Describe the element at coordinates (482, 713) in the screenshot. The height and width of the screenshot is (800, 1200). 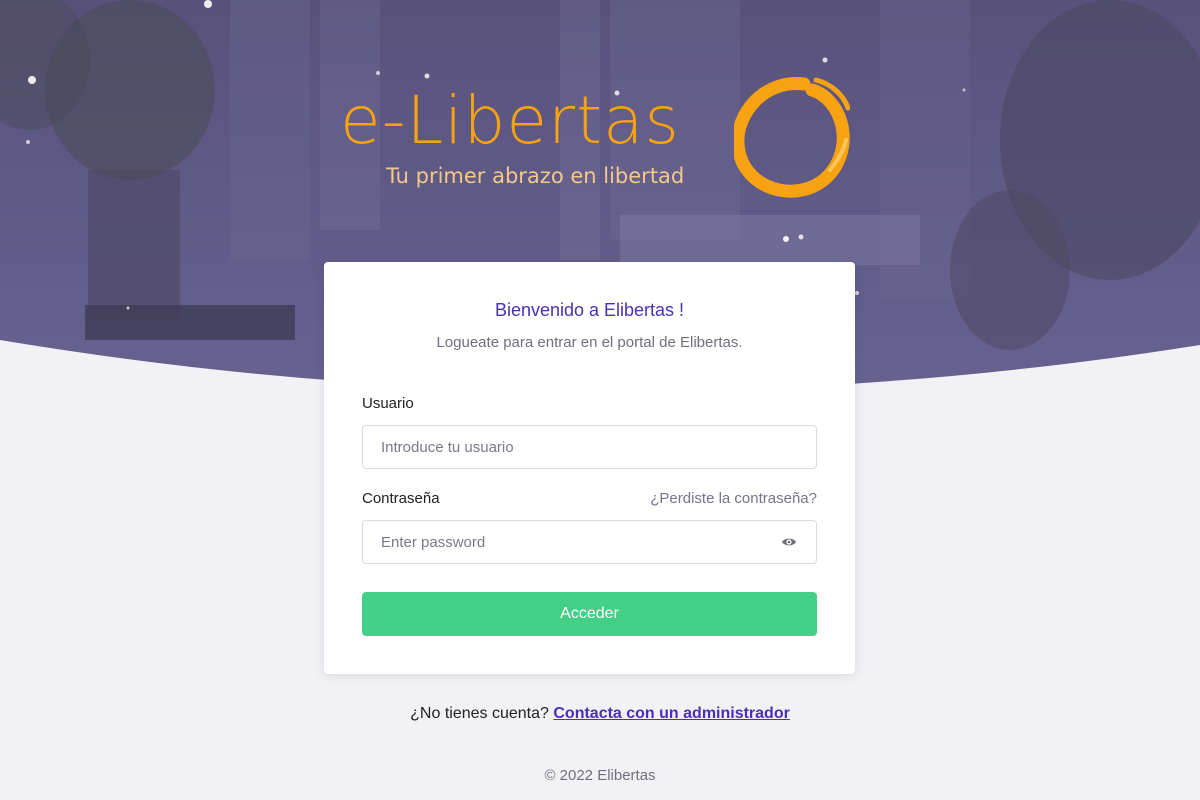
I see `signup-prompt-text: ¿No tienes cuenta?` at that location.